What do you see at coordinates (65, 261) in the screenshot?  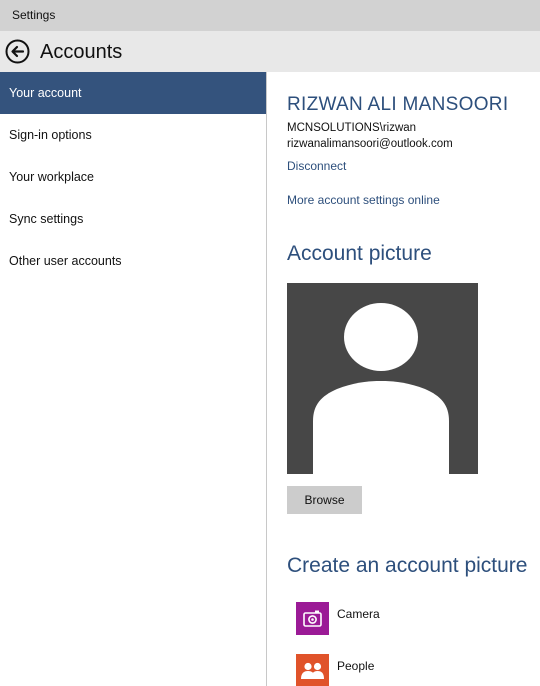 I see `sidebar-item-label: Other user accounts` at bounding box center [65, 261].